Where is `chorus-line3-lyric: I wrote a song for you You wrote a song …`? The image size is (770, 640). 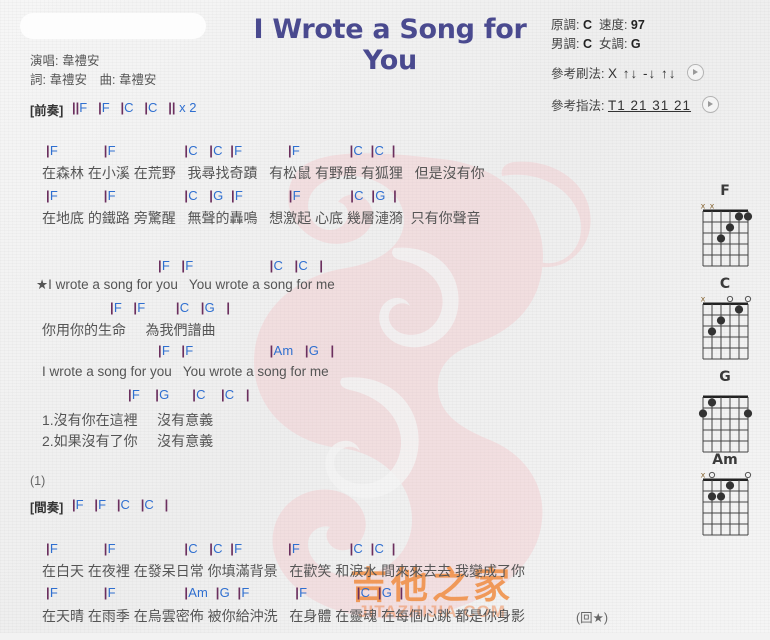
chorus-line3-lyric: I wrote a song for you You wrote a song … is located at coordinates (185, 371).